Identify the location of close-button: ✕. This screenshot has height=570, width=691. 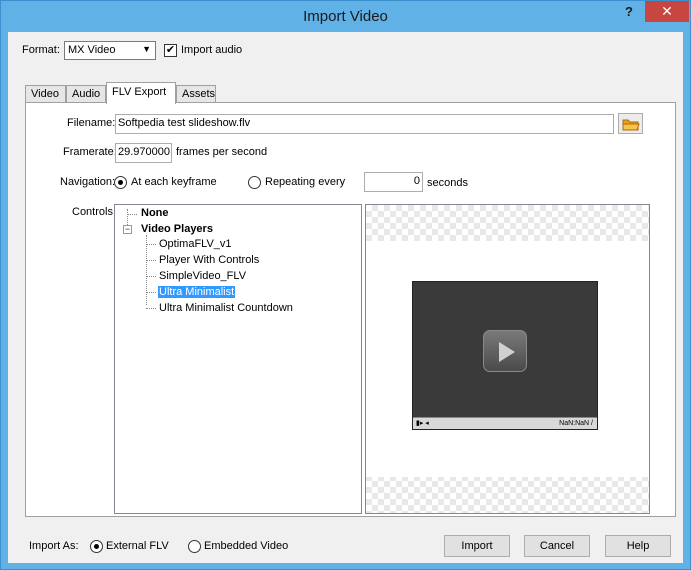
(667, 11).